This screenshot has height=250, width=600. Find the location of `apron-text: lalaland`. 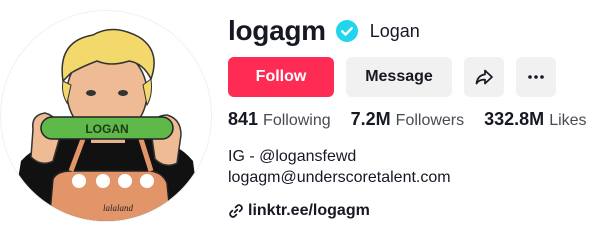

apron-text: lalaland is located at coordinates (118, 208).